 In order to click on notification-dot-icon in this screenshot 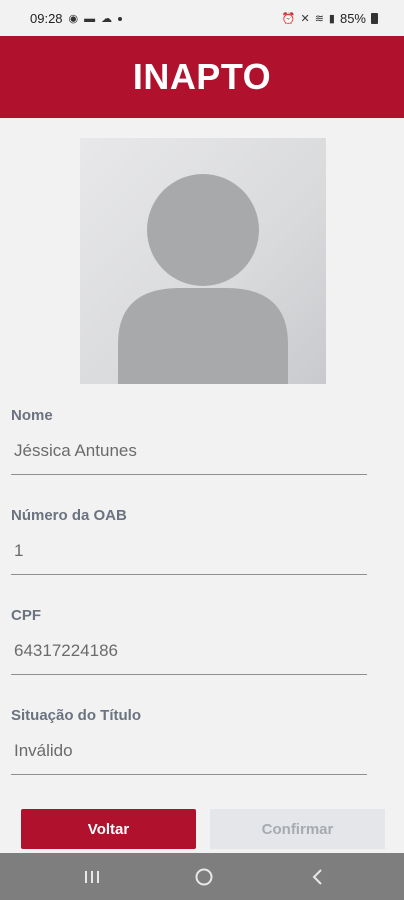, I will do `click(120, 18)`.